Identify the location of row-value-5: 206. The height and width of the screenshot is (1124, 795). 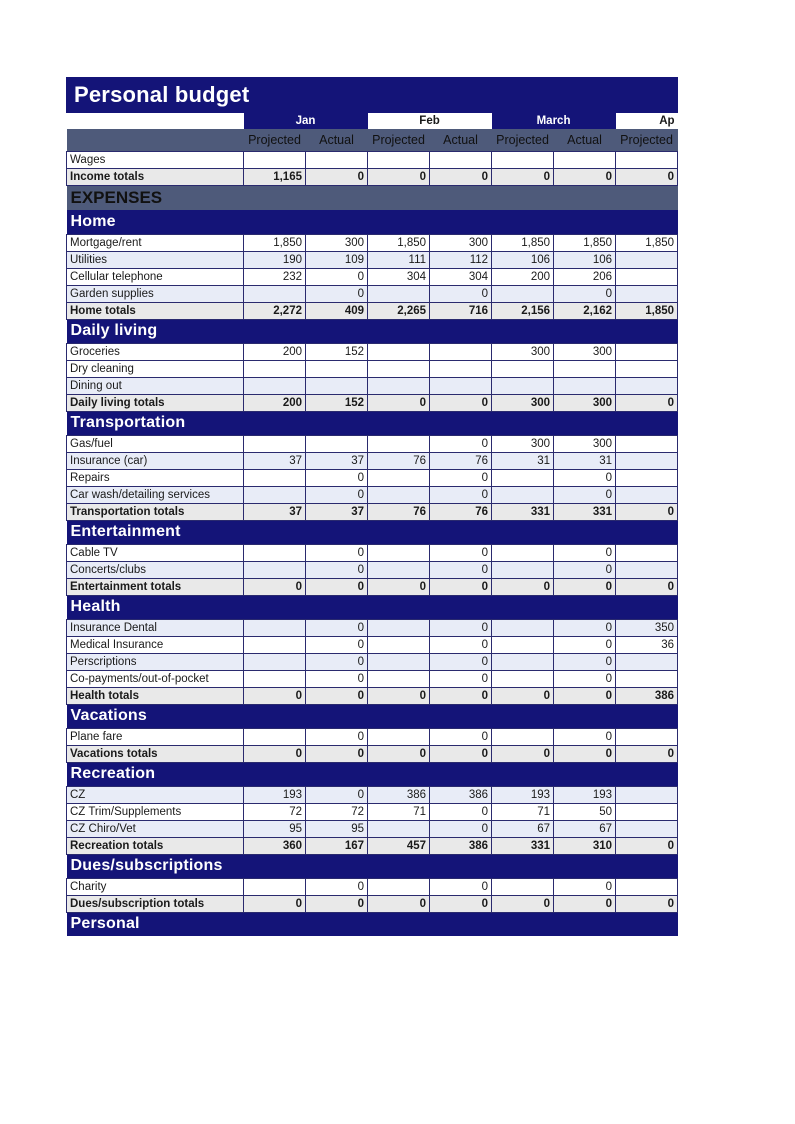
(585, 276).